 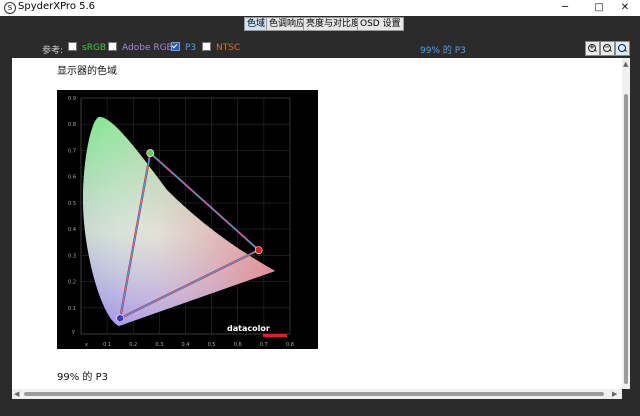 I want to click on srgb-label: sRGB, so click(x=94, y=48).